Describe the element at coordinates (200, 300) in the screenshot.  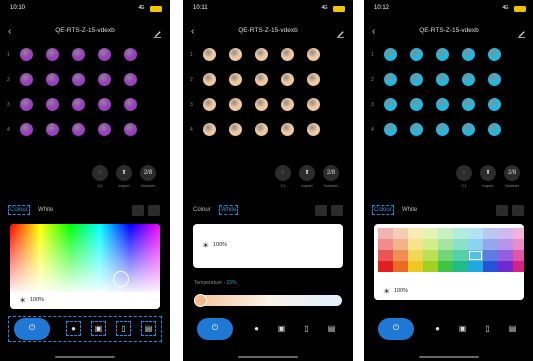
I see `temperature-knob` at that location.